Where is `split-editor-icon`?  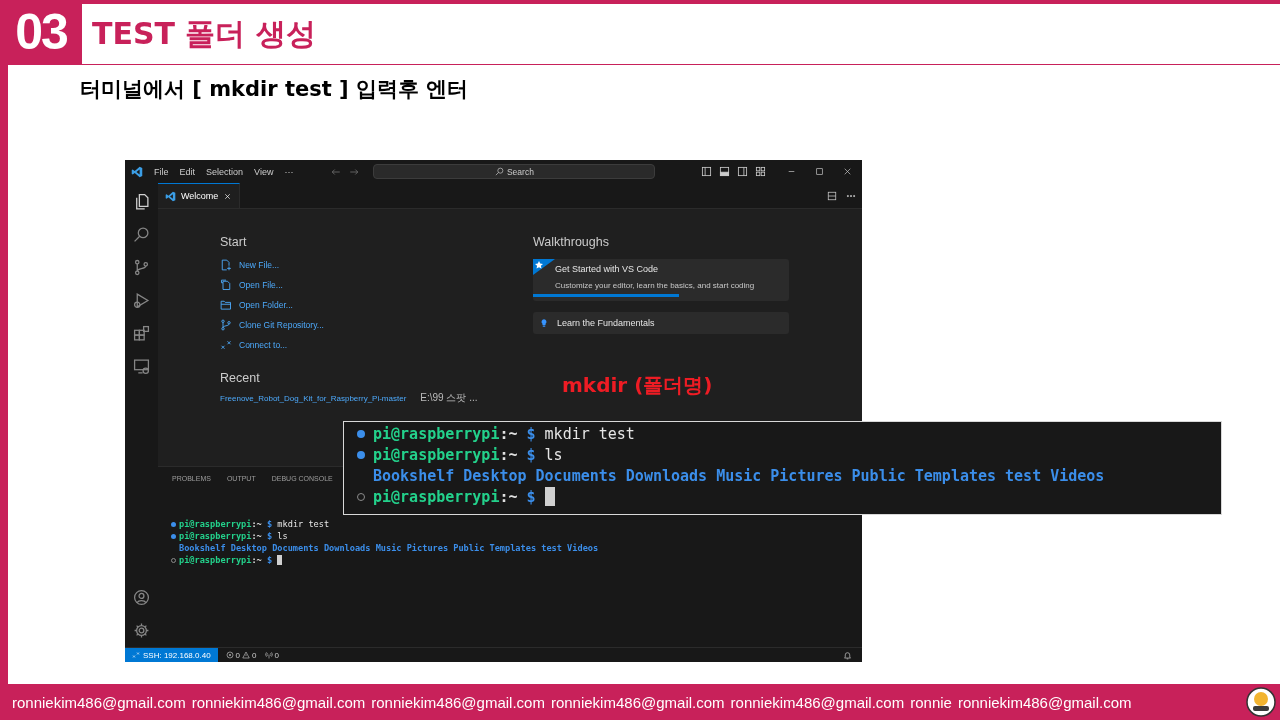
split-editor-icon is located at coordinates (832, 195).